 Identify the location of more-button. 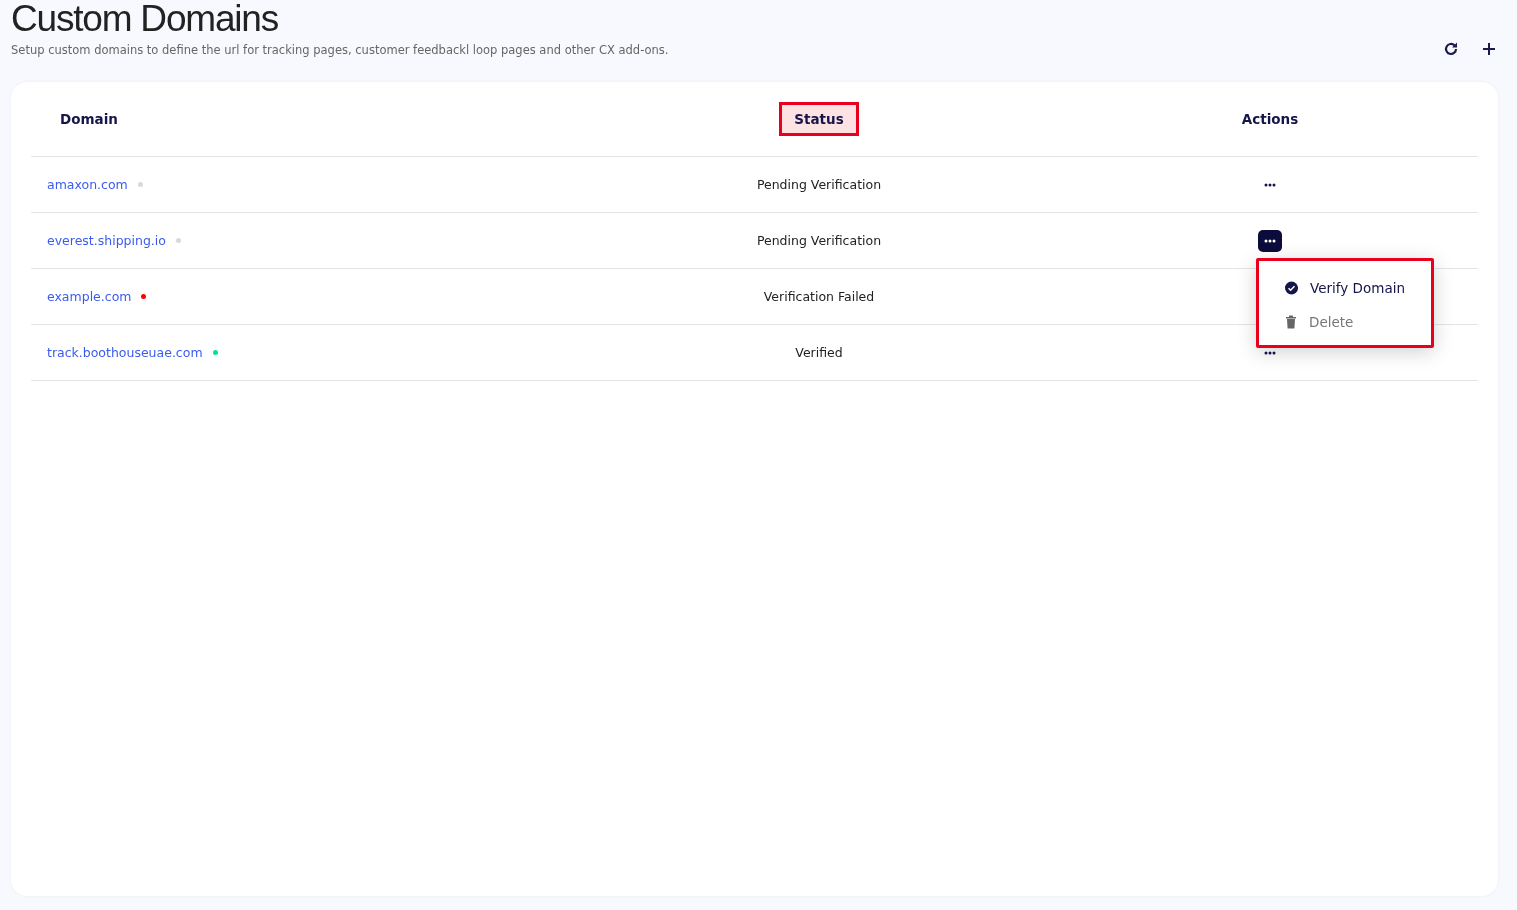
(1270, 240).